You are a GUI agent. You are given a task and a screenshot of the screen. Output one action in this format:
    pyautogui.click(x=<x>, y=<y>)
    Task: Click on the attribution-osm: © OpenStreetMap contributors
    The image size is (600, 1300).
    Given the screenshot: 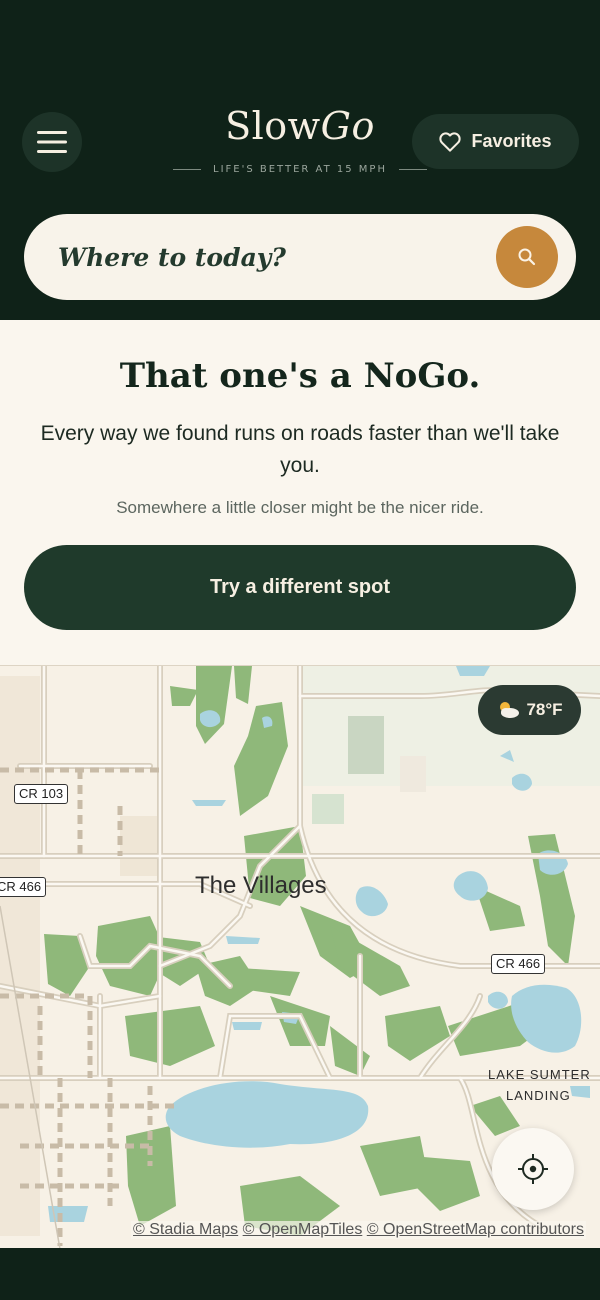 What is the action you would take?
    pyautogui.click(x=475, y=1229)
    